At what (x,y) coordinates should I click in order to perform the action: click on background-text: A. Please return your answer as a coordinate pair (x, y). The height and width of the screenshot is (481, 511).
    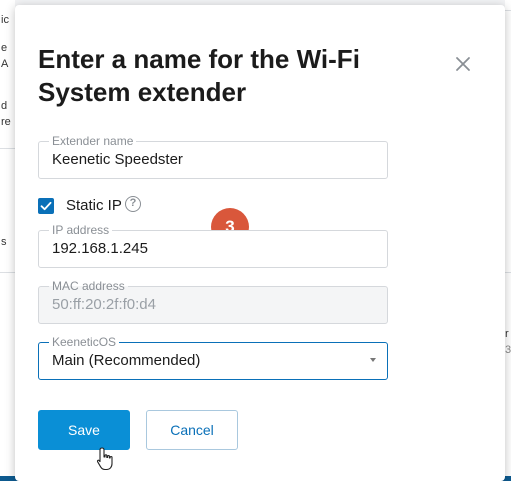
    Looking at the image, I should click on (5, 64).